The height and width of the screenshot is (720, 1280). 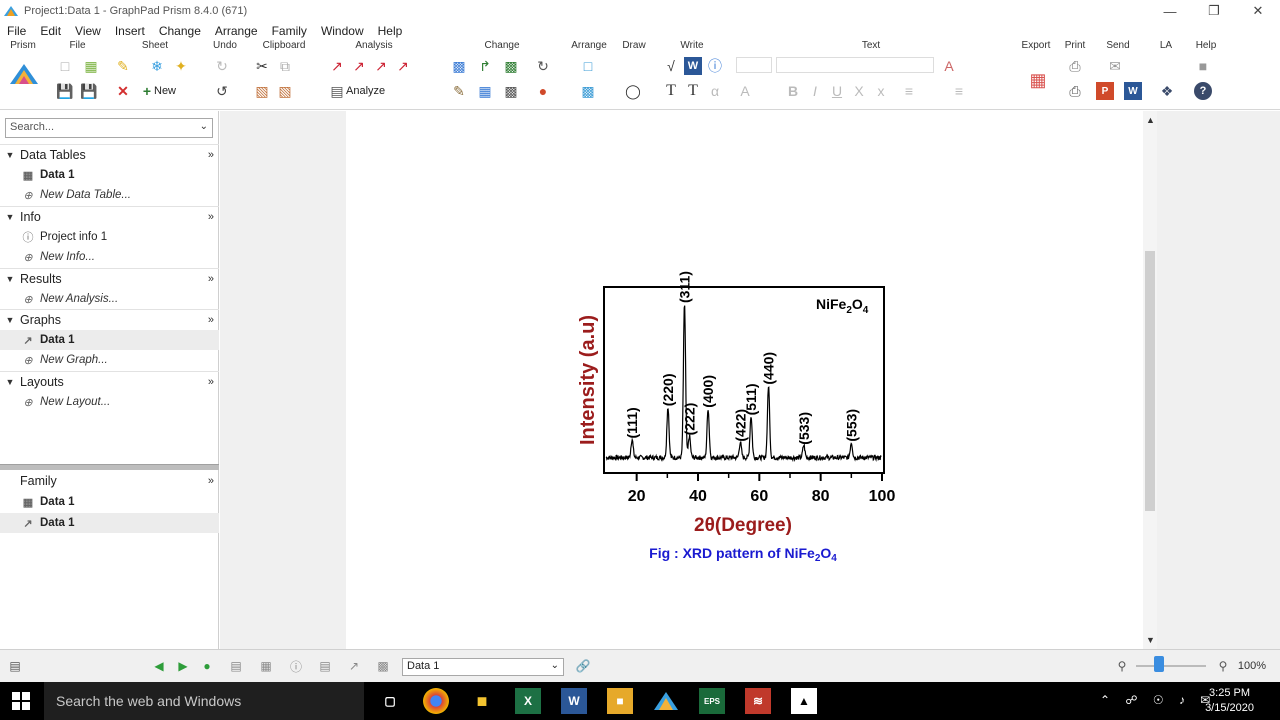 What do you see at coordinates (1105, 91) in the screenshot?
I see `powerpoint-icon: P` at bounding box center [1105, 91].